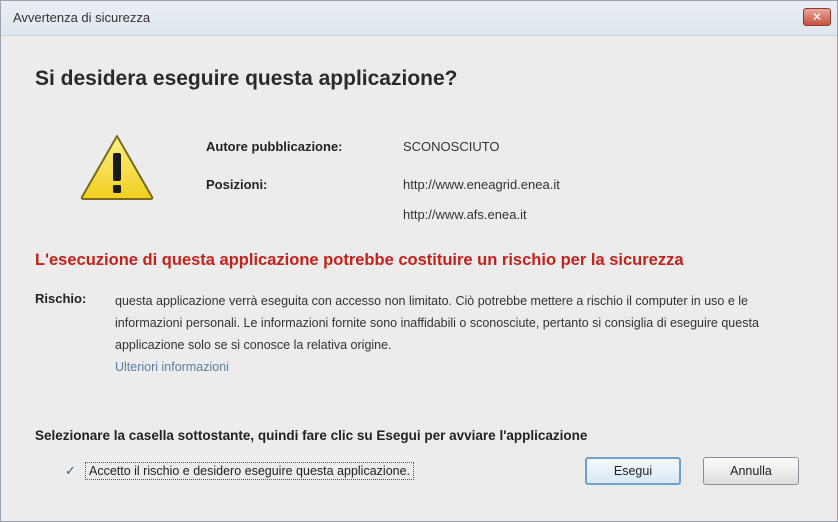  I want to click on publisher-value: SCONOSCIUTO, so click(451, 146).